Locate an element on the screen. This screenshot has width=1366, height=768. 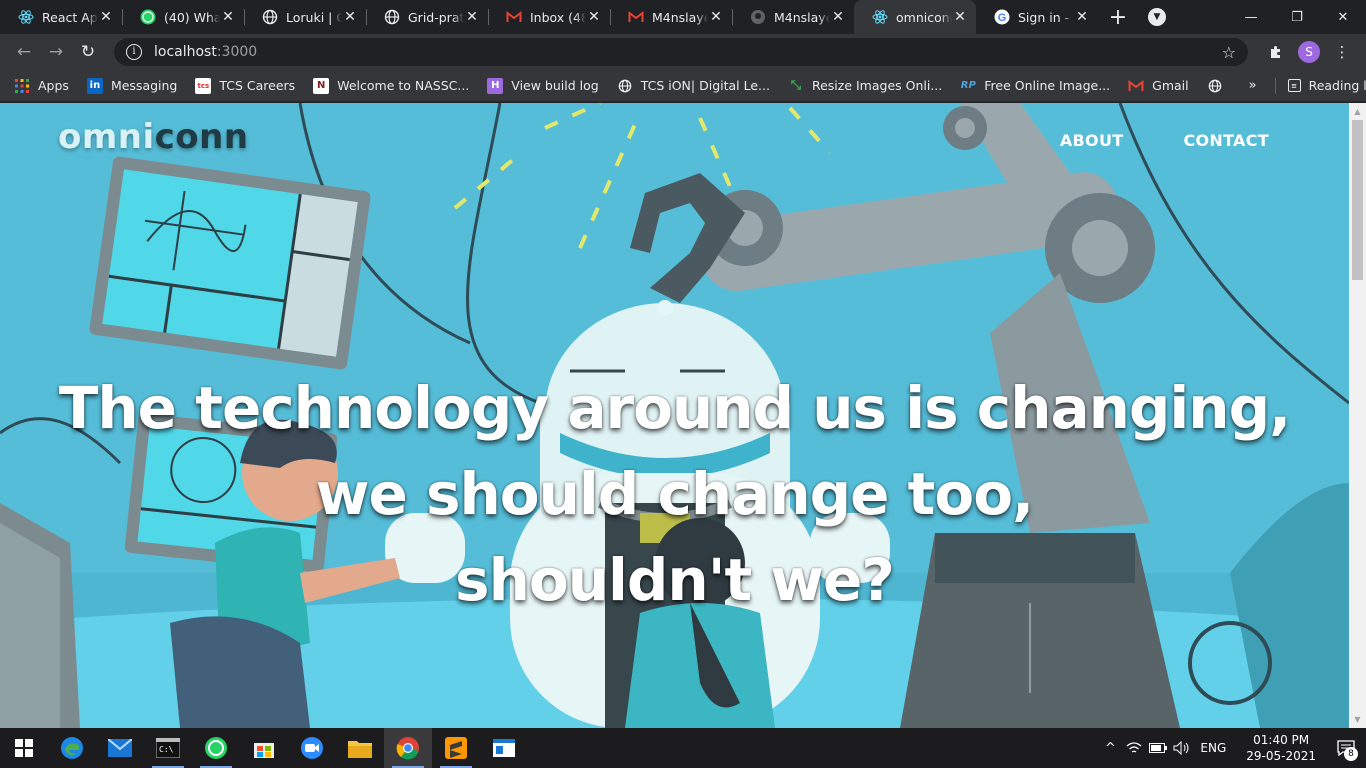
tab-whatsapp: (40) WhatsApp ✕ is located at coordinates (183, 17).